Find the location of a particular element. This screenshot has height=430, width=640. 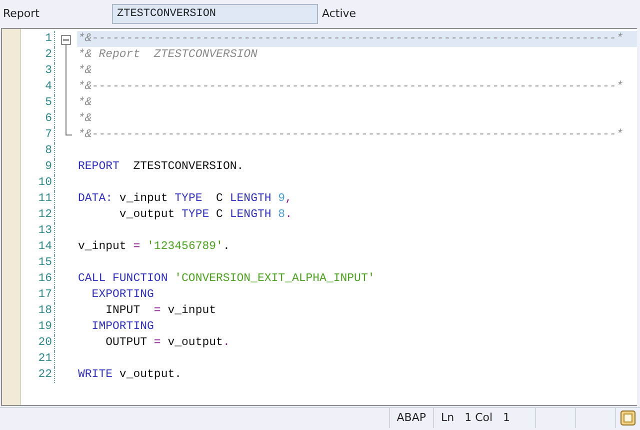

line-number: 19 is located at coordinates (45, 326).